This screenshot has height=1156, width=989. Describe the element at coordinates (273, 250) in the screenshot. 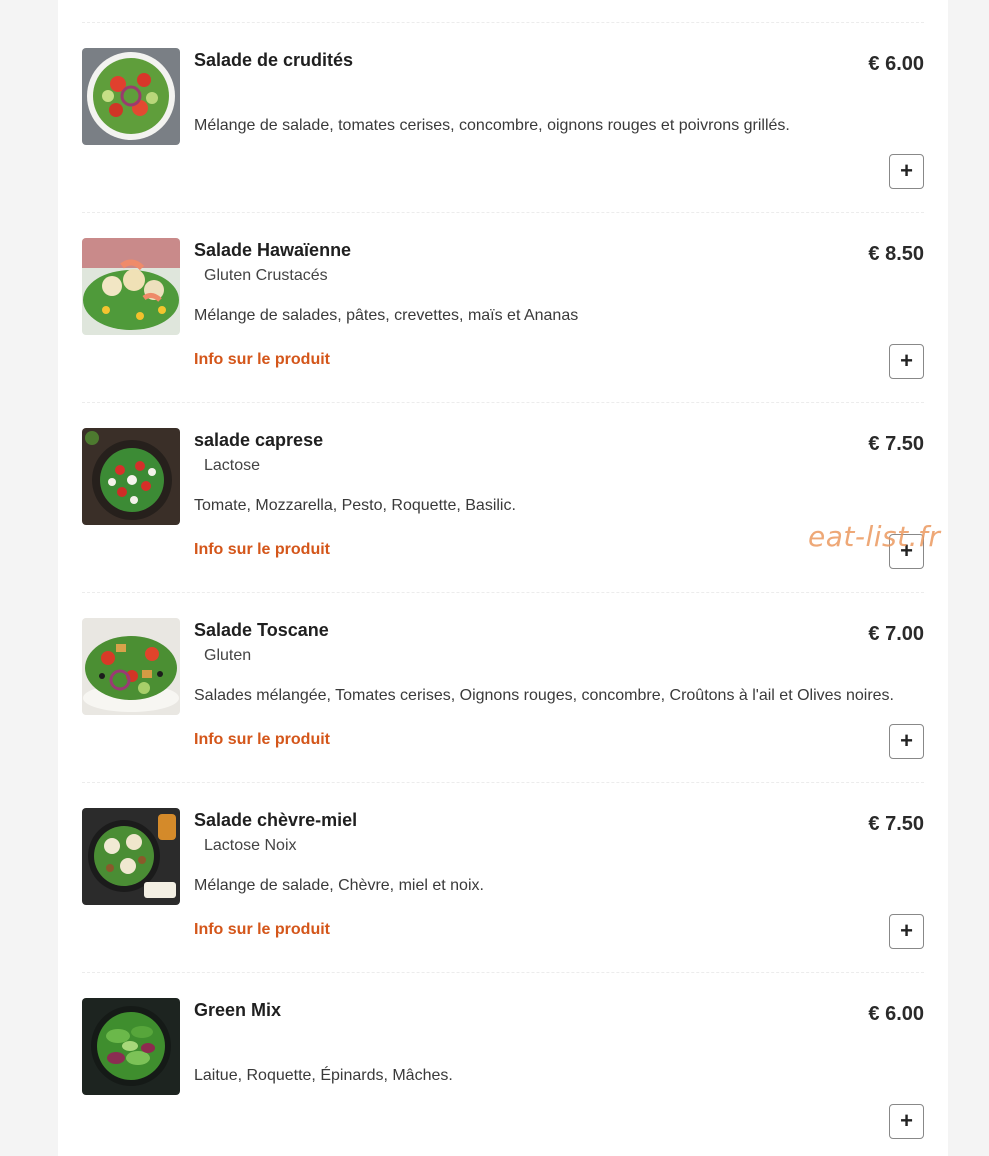

I see `item-name: Salade Hawaïenne` at that location.